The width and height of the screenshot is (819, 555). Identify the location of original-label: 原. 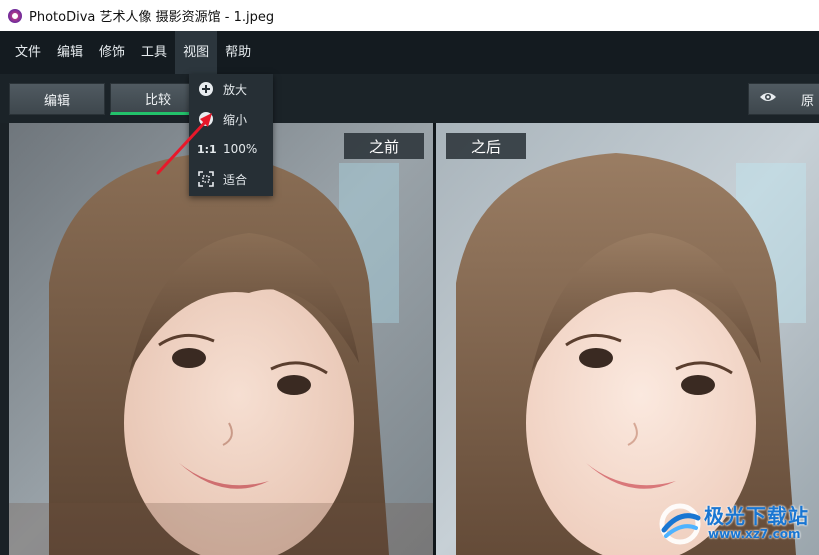
(808, 101).